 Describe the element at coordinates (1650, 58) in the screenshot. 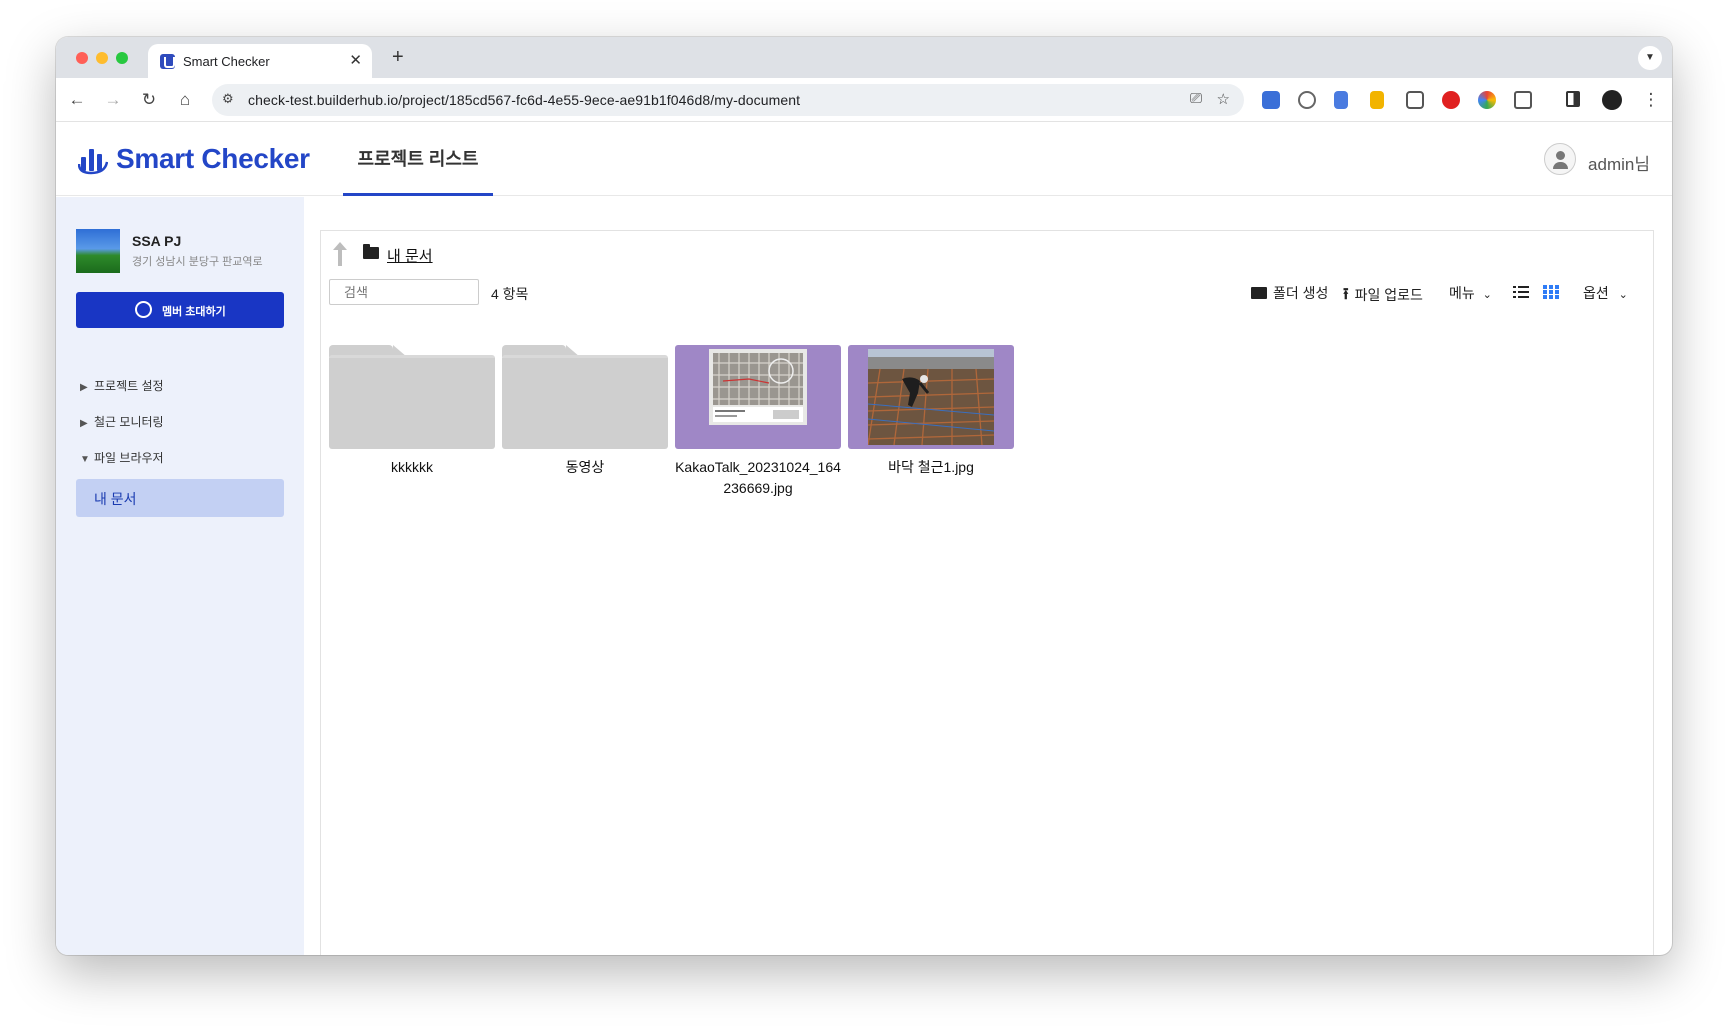

I see `tab-search-chevron-icon: ▼` at that location.